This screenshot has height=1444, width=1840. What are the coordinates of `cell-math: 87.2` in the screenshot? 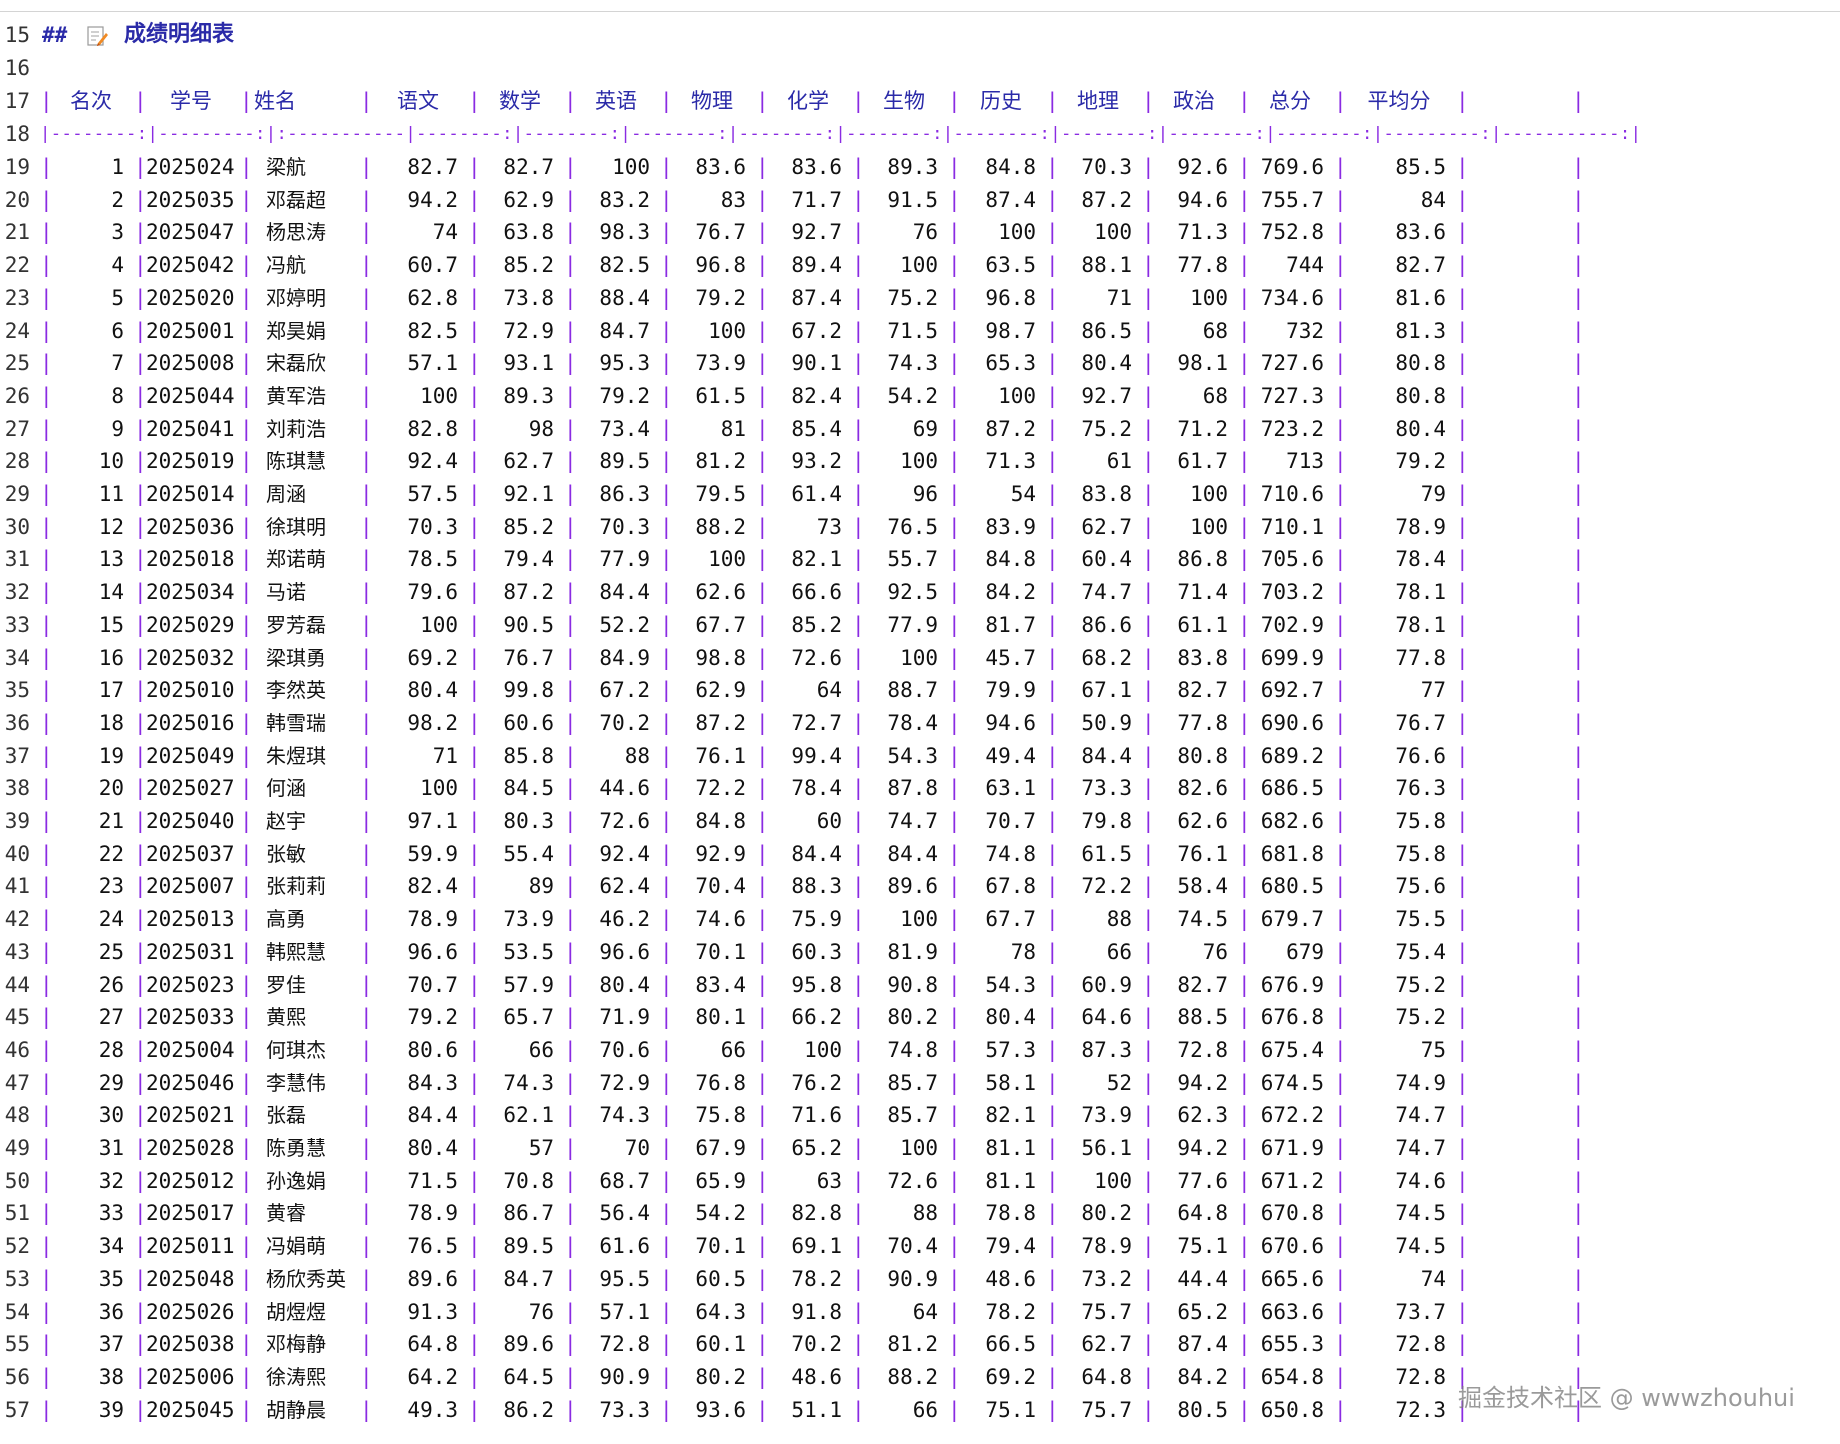 It's located at (528, 592).